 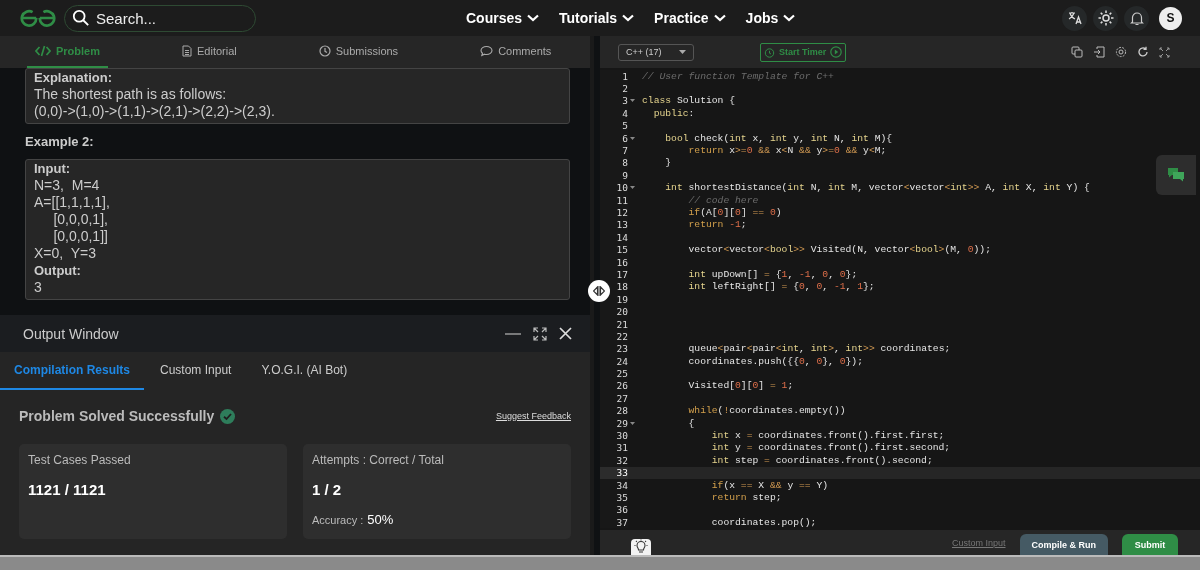 I want to click on chat-icon, so click(x=1176, y=175).